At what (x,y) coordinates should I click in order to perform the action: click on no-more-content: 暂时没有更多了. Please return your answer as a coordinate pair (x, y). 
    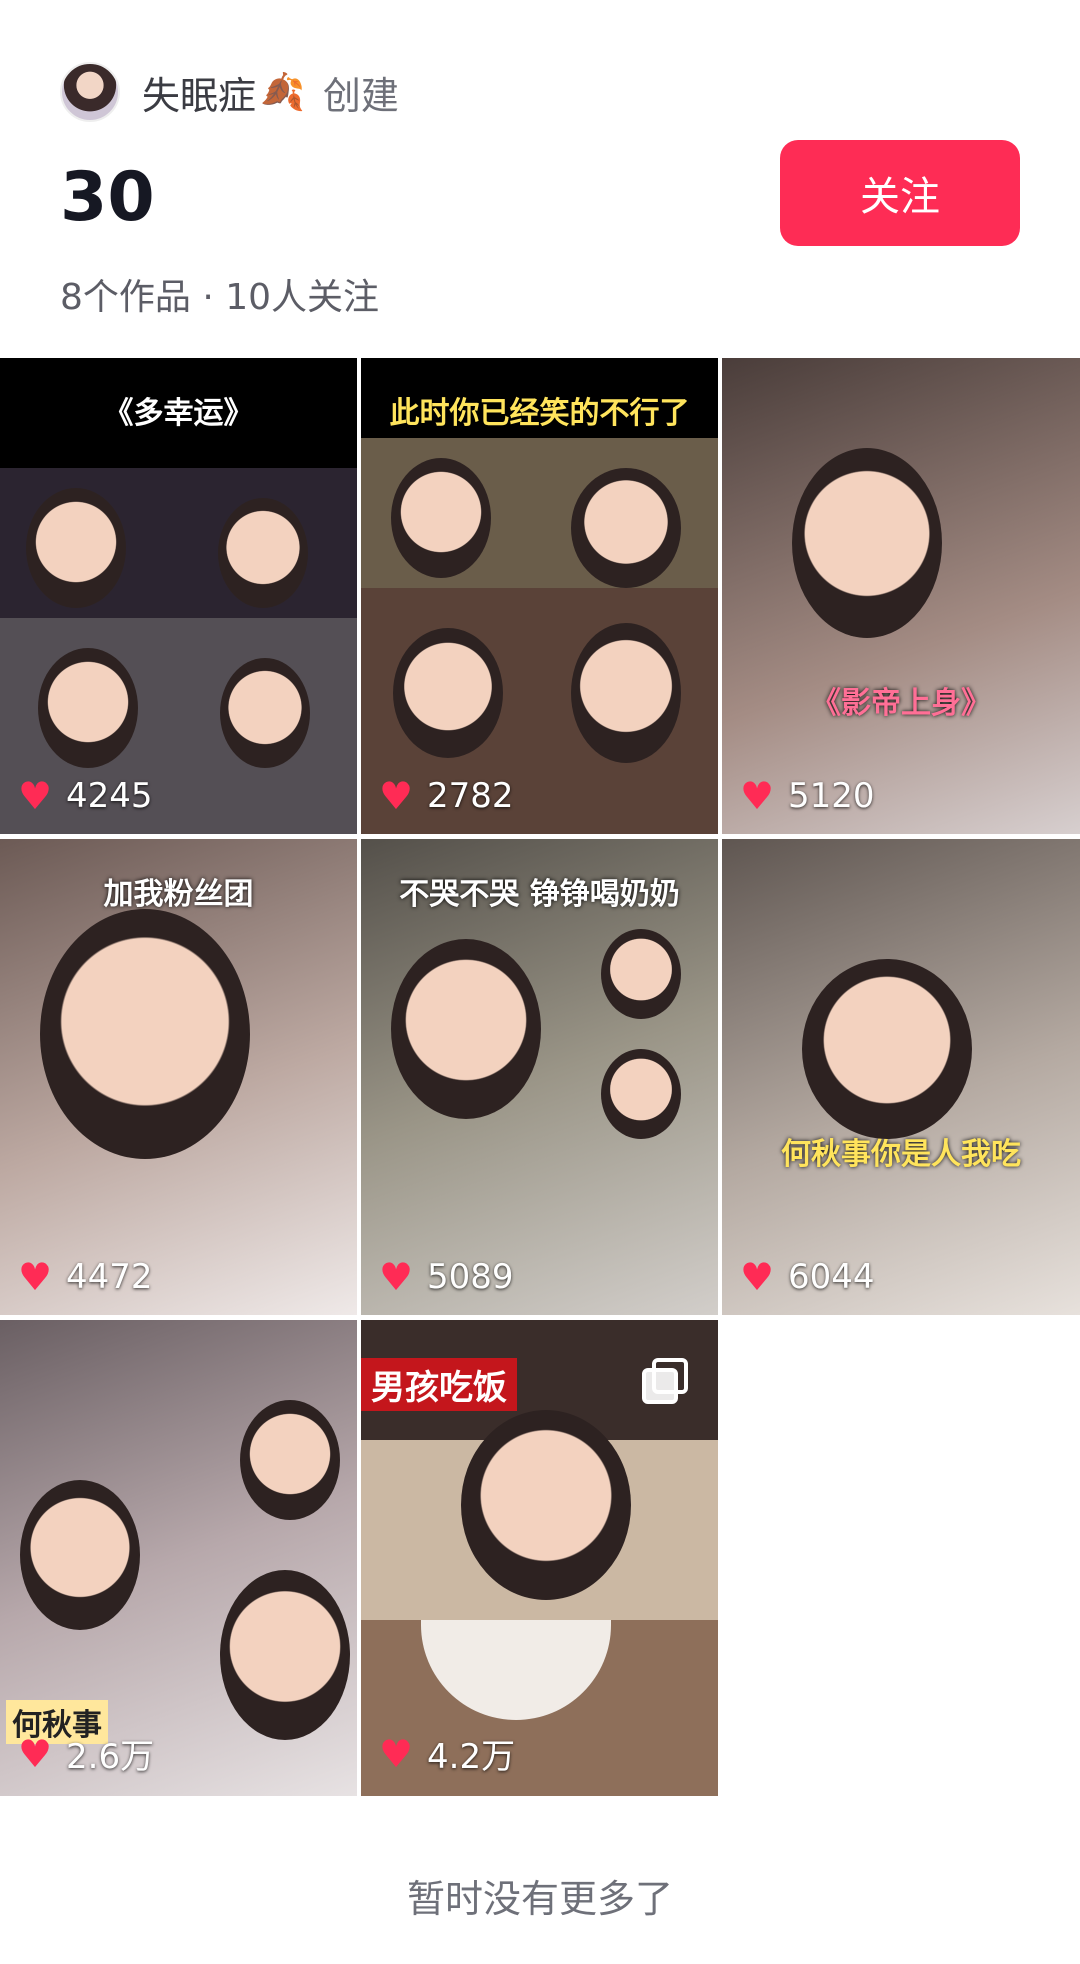
    Looking at the image, I should click on (539, 1899).